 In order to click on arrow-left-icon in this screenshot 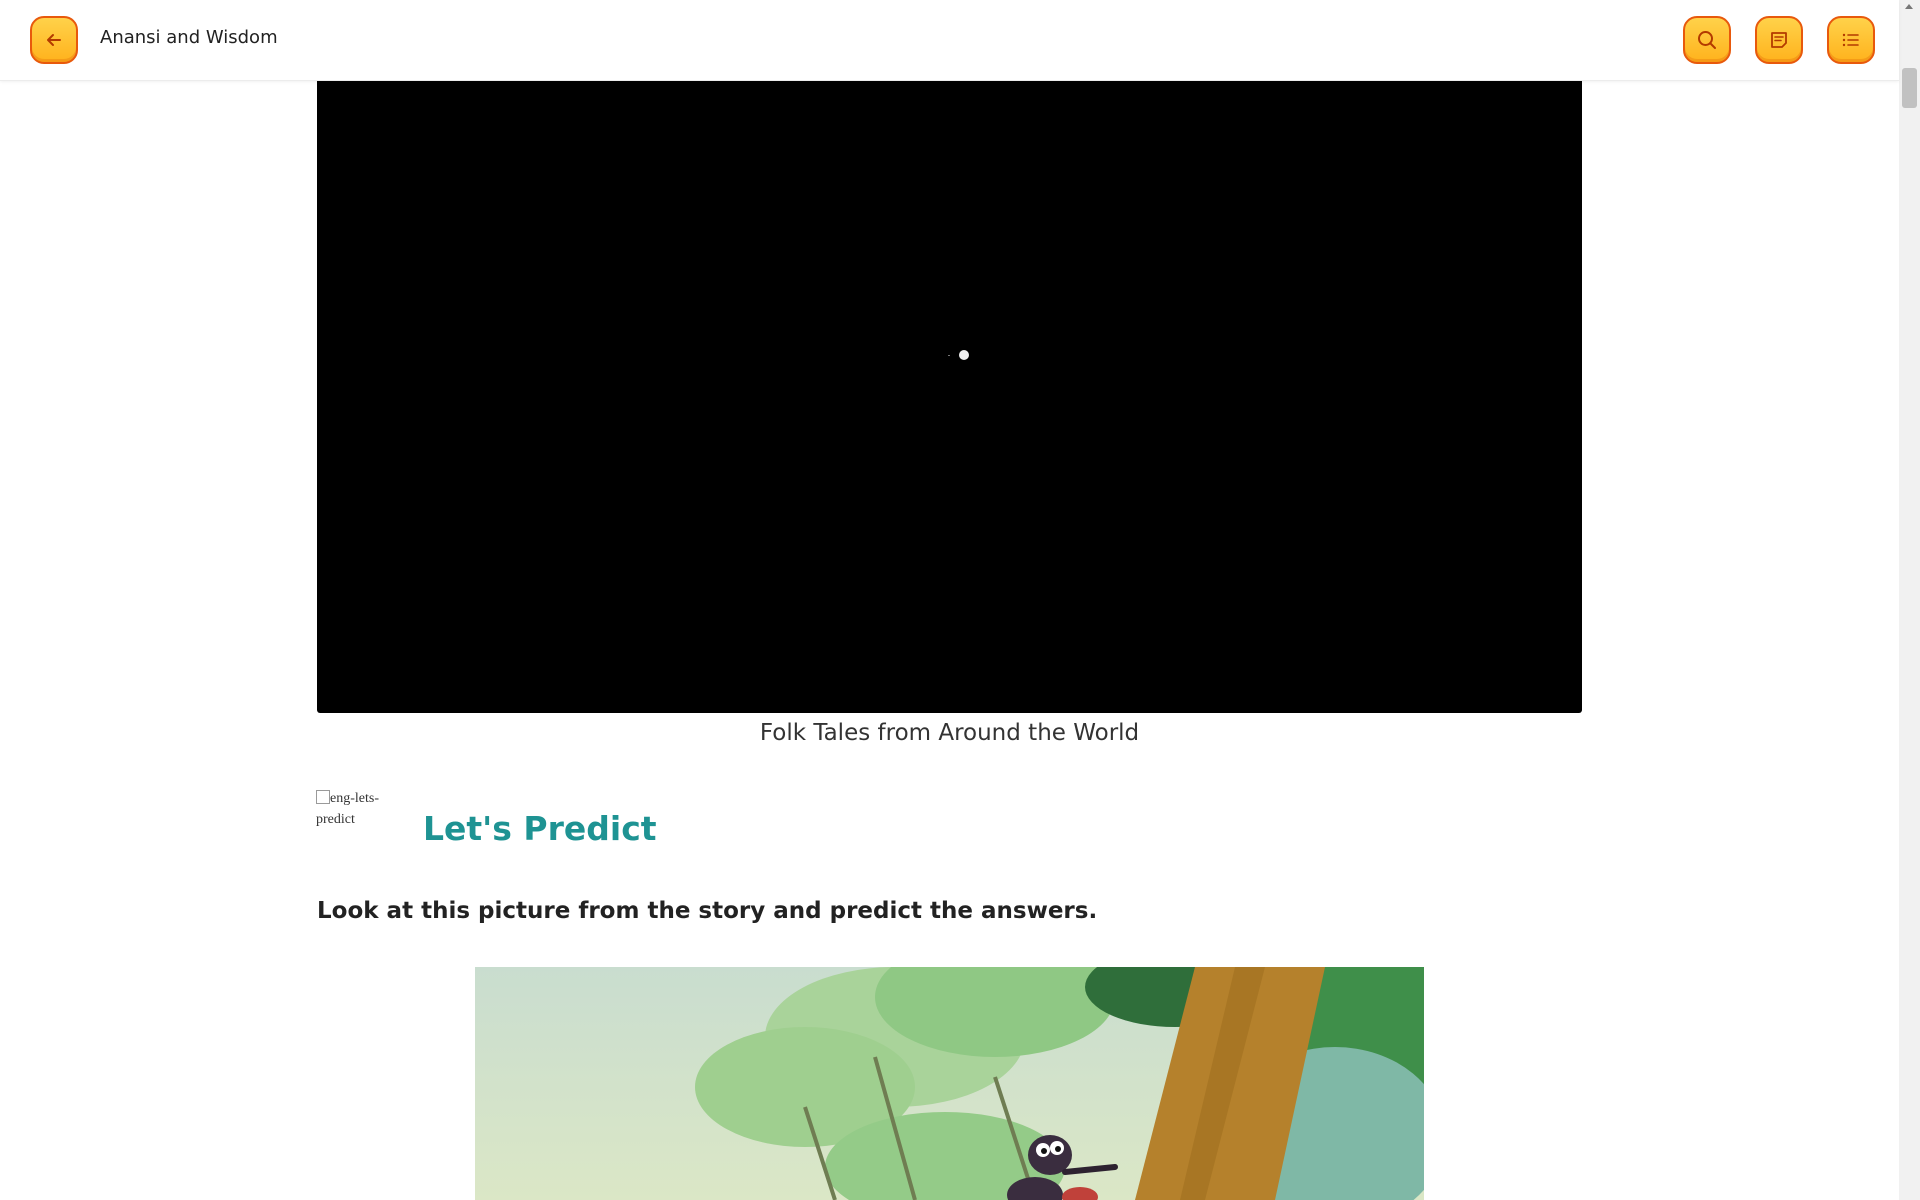, I will do `click(54, 40)`.